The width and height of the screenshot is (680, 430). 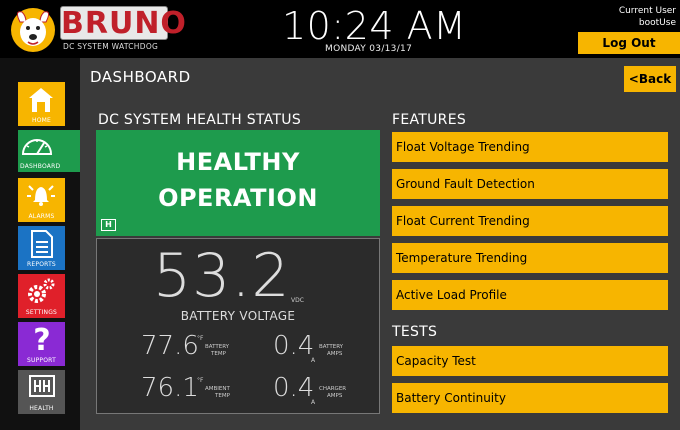 I want to click on ambient-temp-unit: °F, so click(x=200, y=380).